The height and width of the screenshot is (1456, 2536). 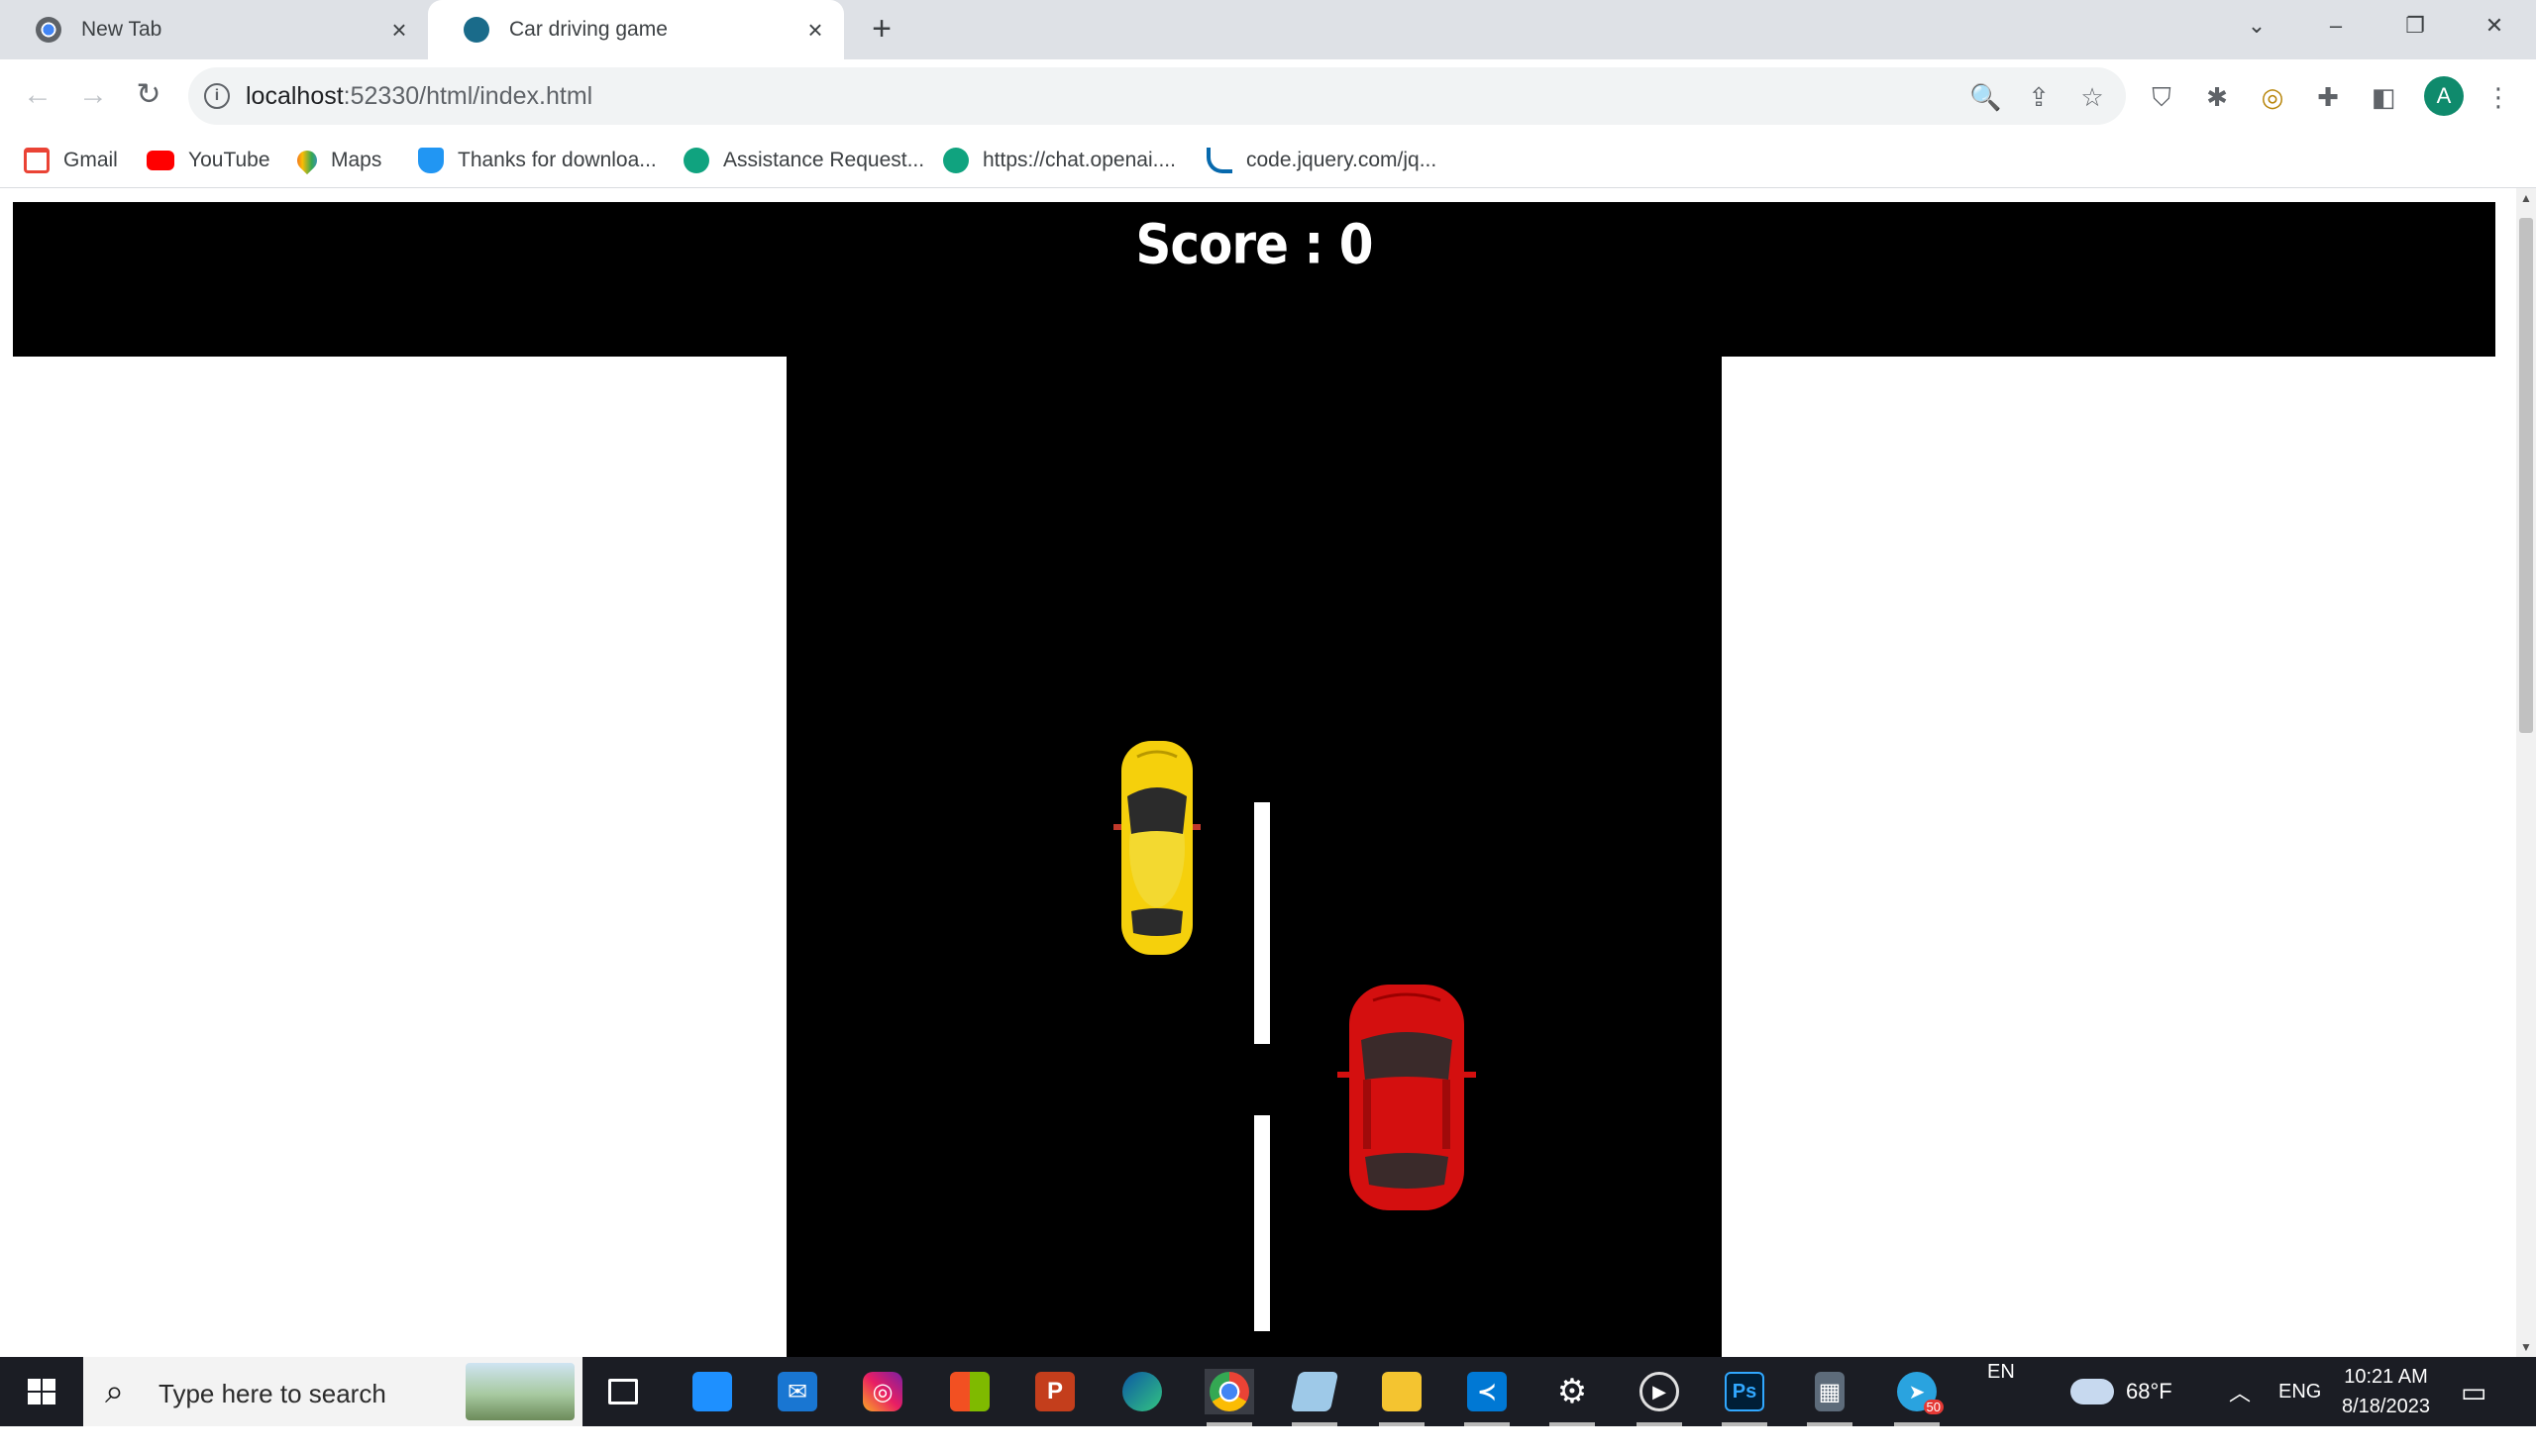 What do you see at coordinates (1401, 1397) in the screenshot?
I see `file-explorer-icon` at bounding box center [1401, 1397].